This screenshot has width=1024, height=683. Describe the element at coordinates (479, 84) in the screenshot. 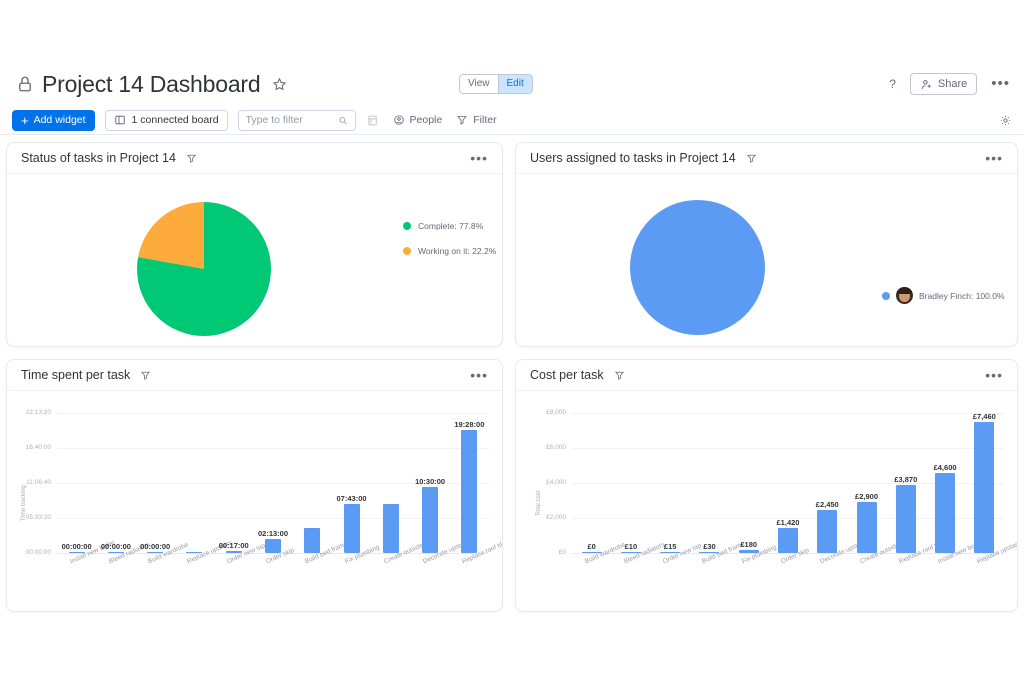

I see `view-mode-button: View` at that location.